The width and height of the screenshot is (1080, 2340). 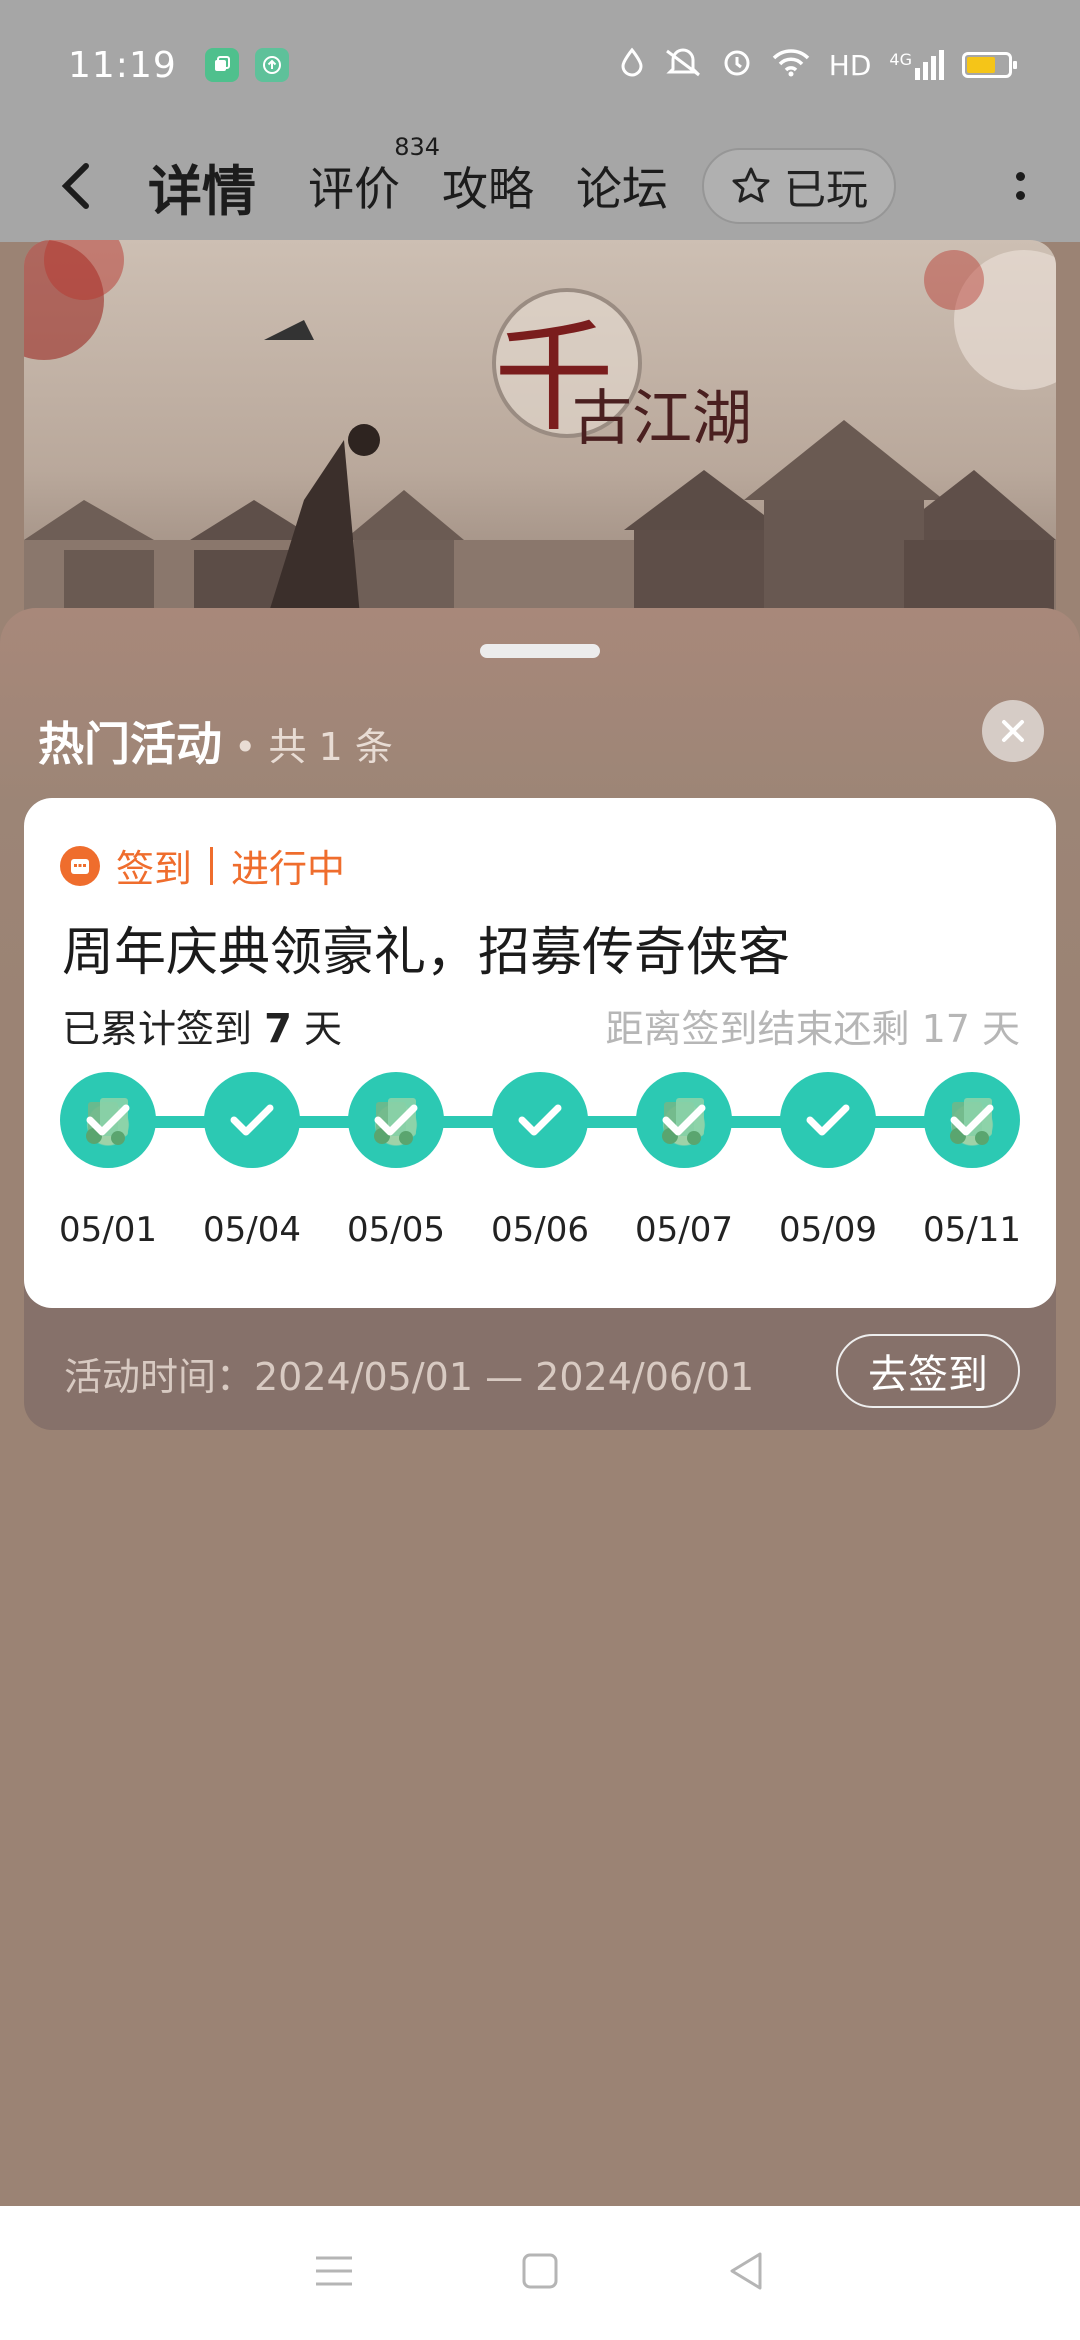 I want to click on more-options-button, so click(x=1020, y=186).